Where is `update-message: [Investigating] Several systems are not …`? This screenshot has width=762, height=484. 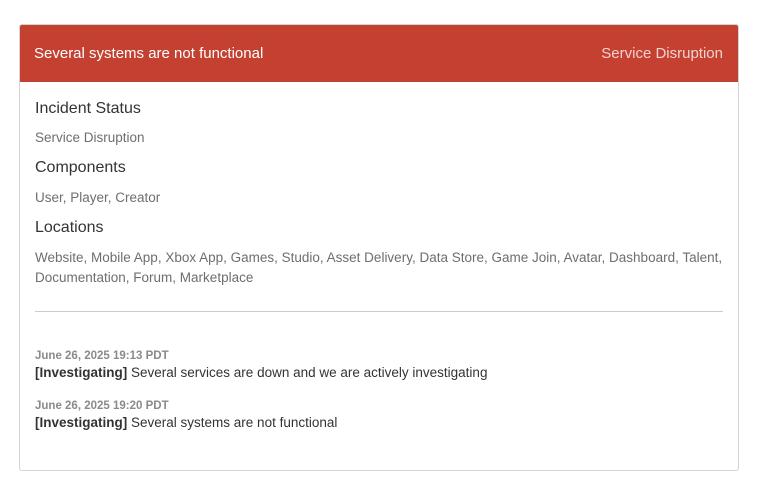
update-message: [Investigating] Several systems are not … is located at coordinates (379, 422).